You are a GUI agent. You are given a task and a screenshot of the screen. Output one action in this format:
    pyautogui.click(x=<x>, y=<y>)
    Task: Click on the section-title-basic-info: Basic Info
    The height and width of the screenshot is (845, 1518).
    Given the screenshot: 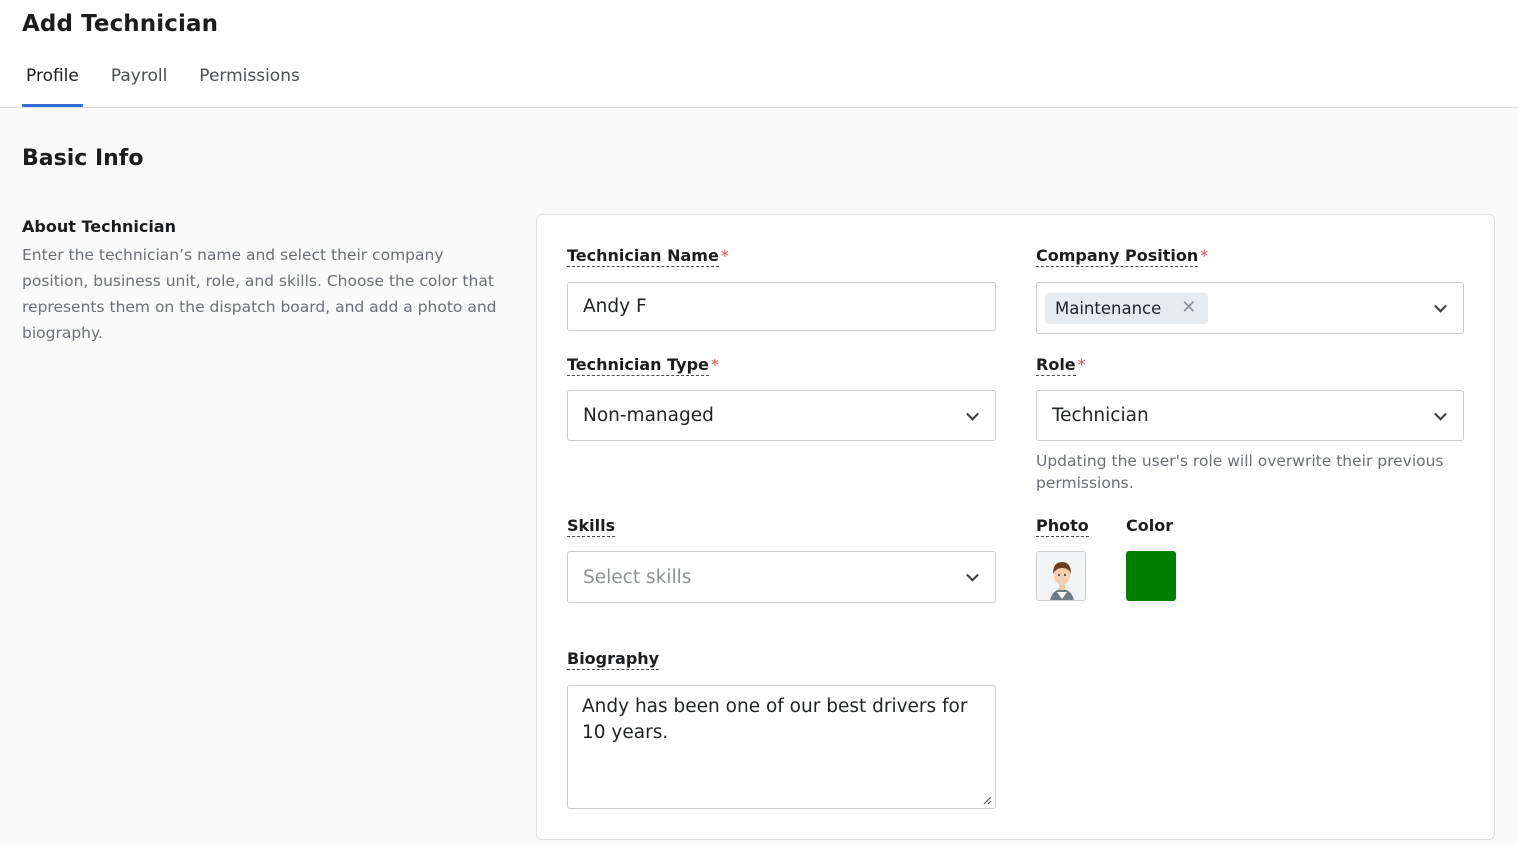 What is the action you would take?
    pyautogui.click(x=83, y=158)
    